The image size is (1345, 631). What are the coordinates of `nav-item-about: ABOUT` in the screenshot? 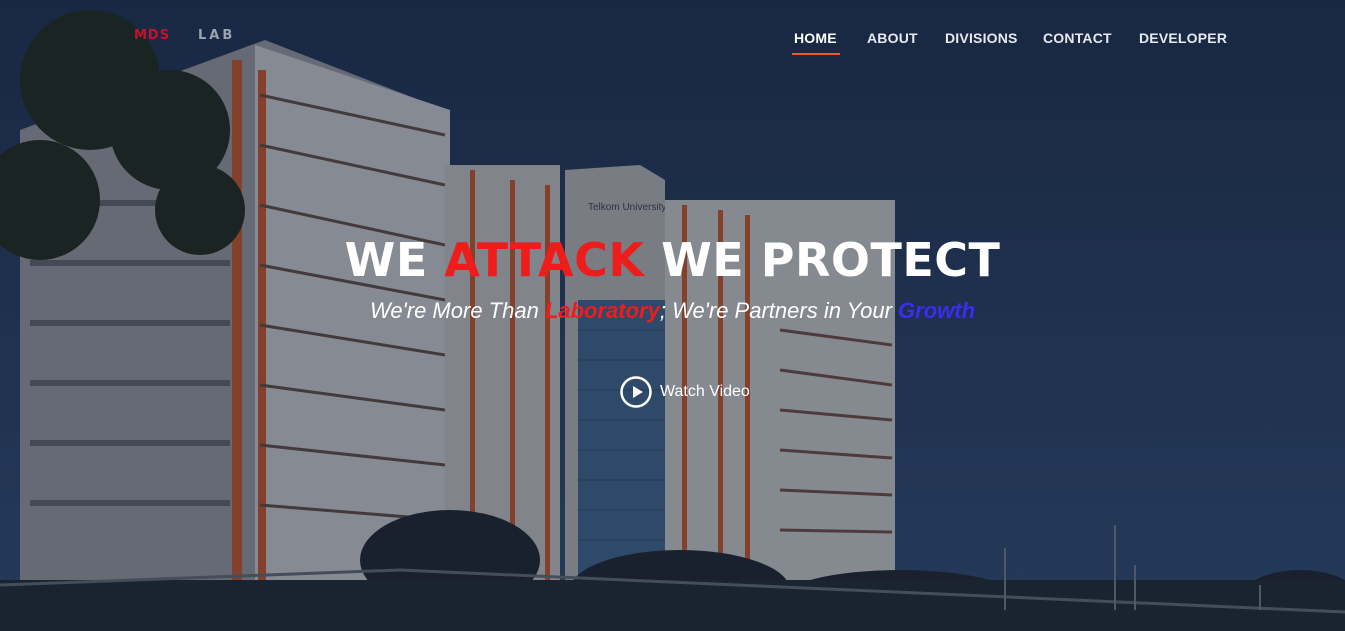 It's located at (892, 38).